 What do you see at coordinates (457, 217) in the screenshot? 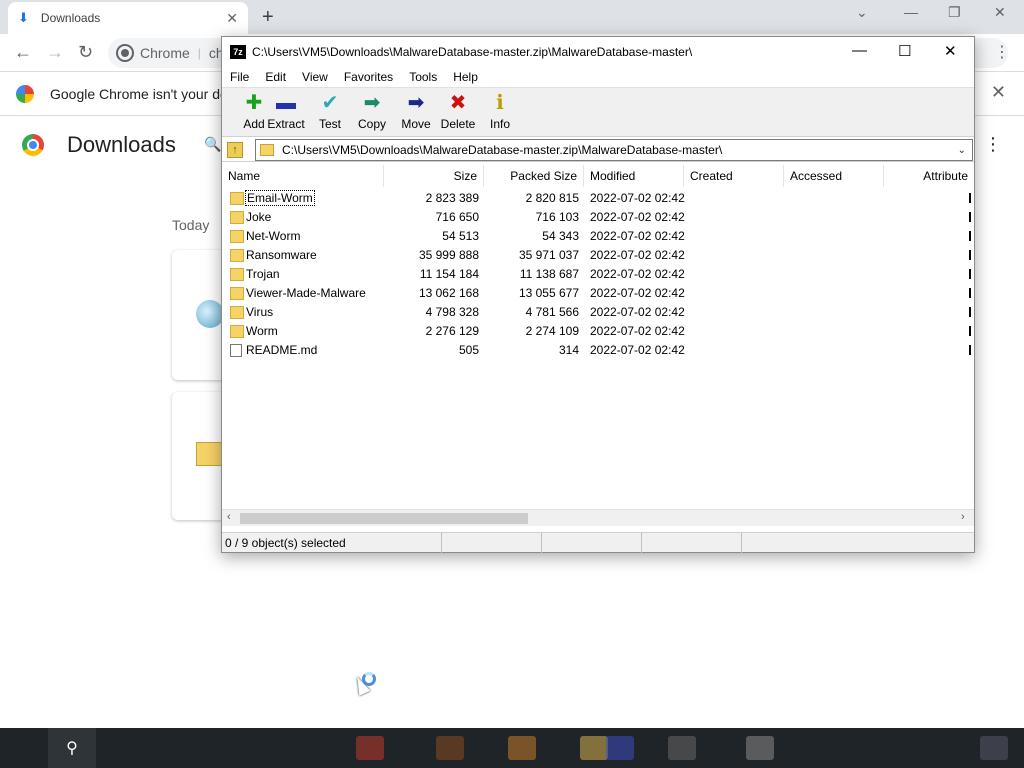
I see `row-size: 716 650` at bounding box center [457, 217].